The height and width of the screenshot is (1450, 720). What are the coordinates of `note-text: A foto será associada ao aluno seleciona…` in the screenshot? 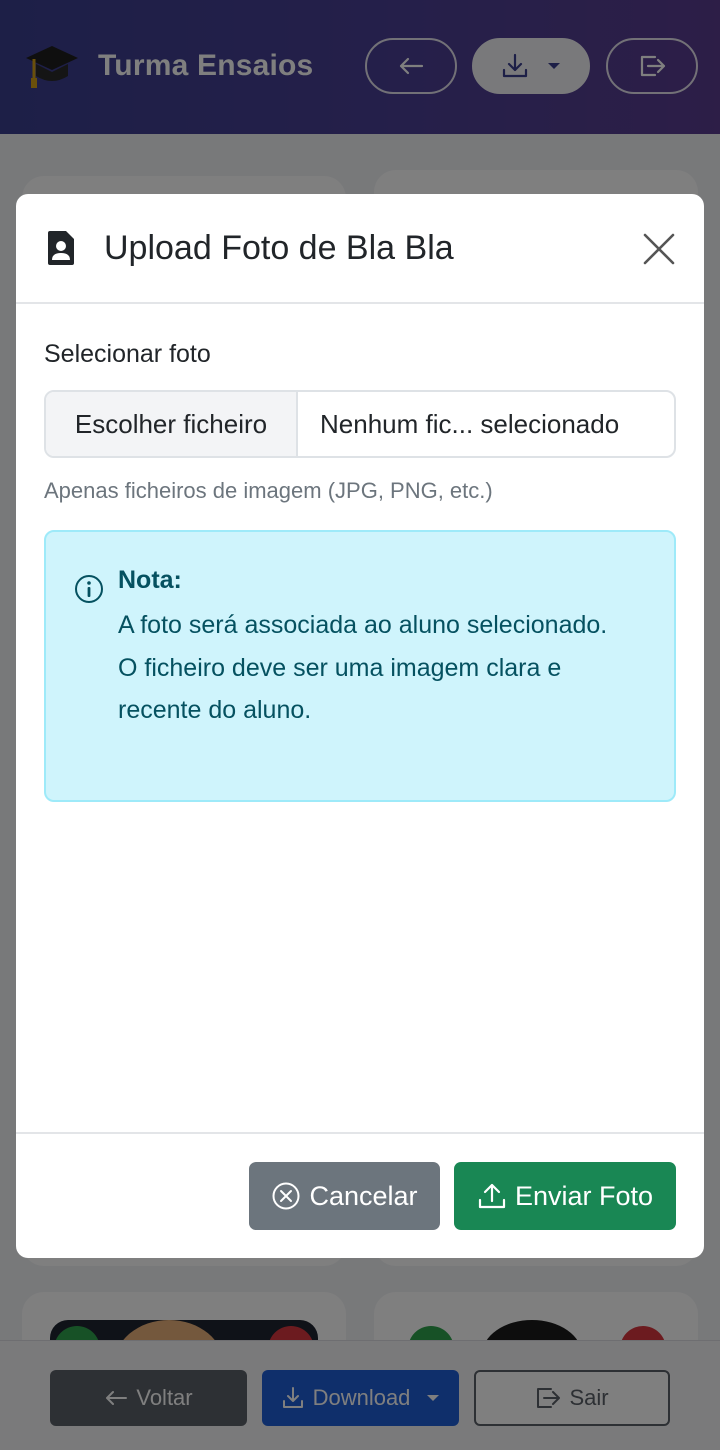 It's located at (383, 668).